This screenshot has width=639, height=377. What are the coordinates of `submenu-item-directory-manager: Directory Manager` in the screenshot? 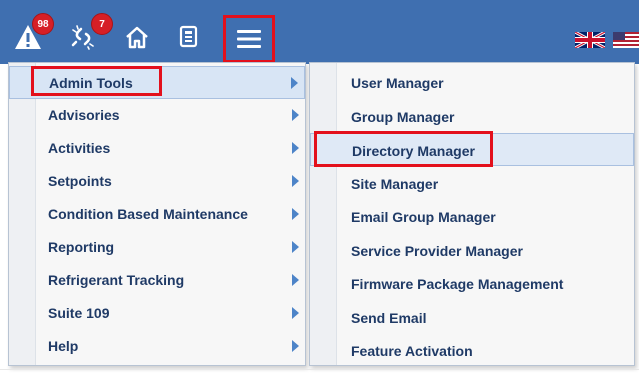 It's located at (472, 149).